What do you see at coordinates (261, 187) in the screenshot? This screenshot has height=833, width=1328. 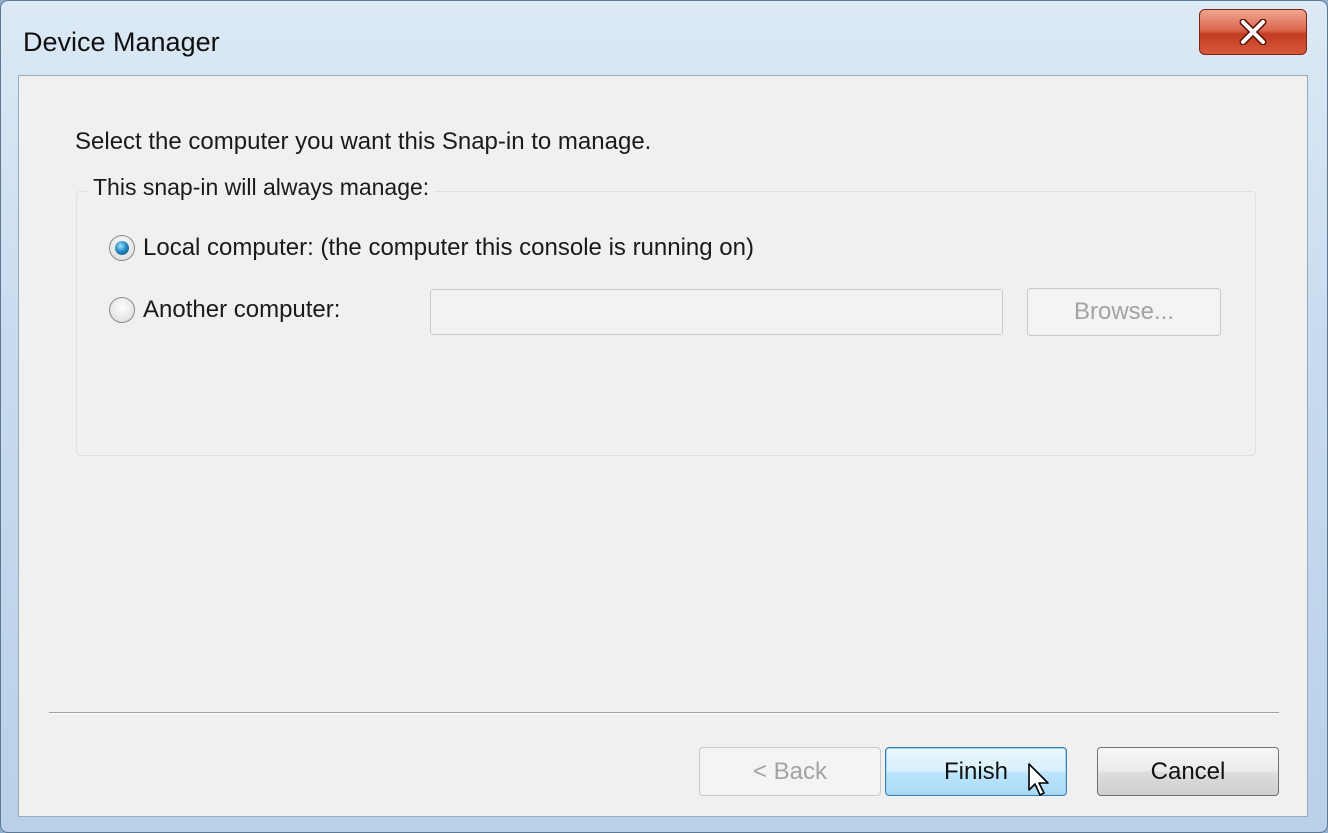 I see `group-legend: This snap-in will always manage:` at bounding box center [261, 187].